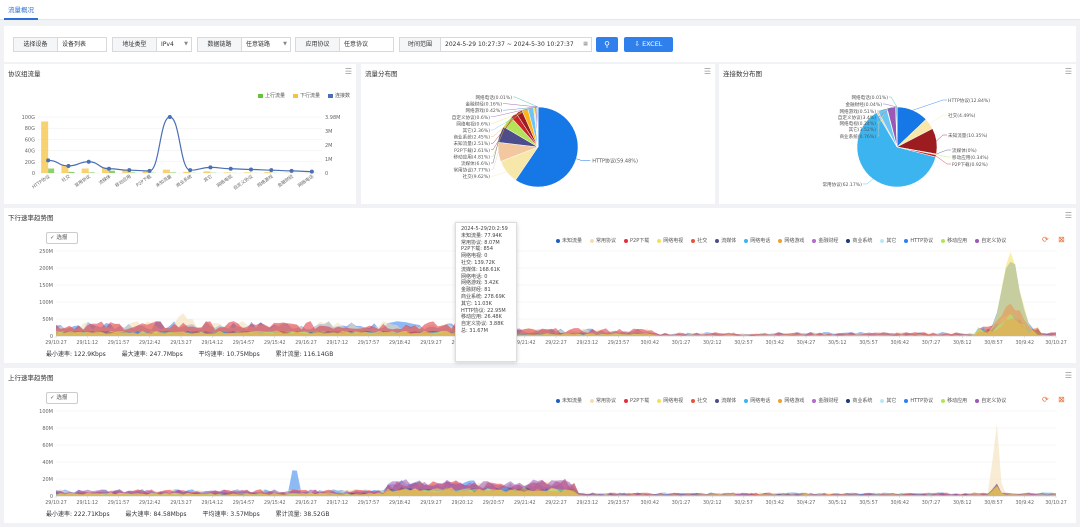  I want to click on calendar-icon: ▦, so click(585, 44).